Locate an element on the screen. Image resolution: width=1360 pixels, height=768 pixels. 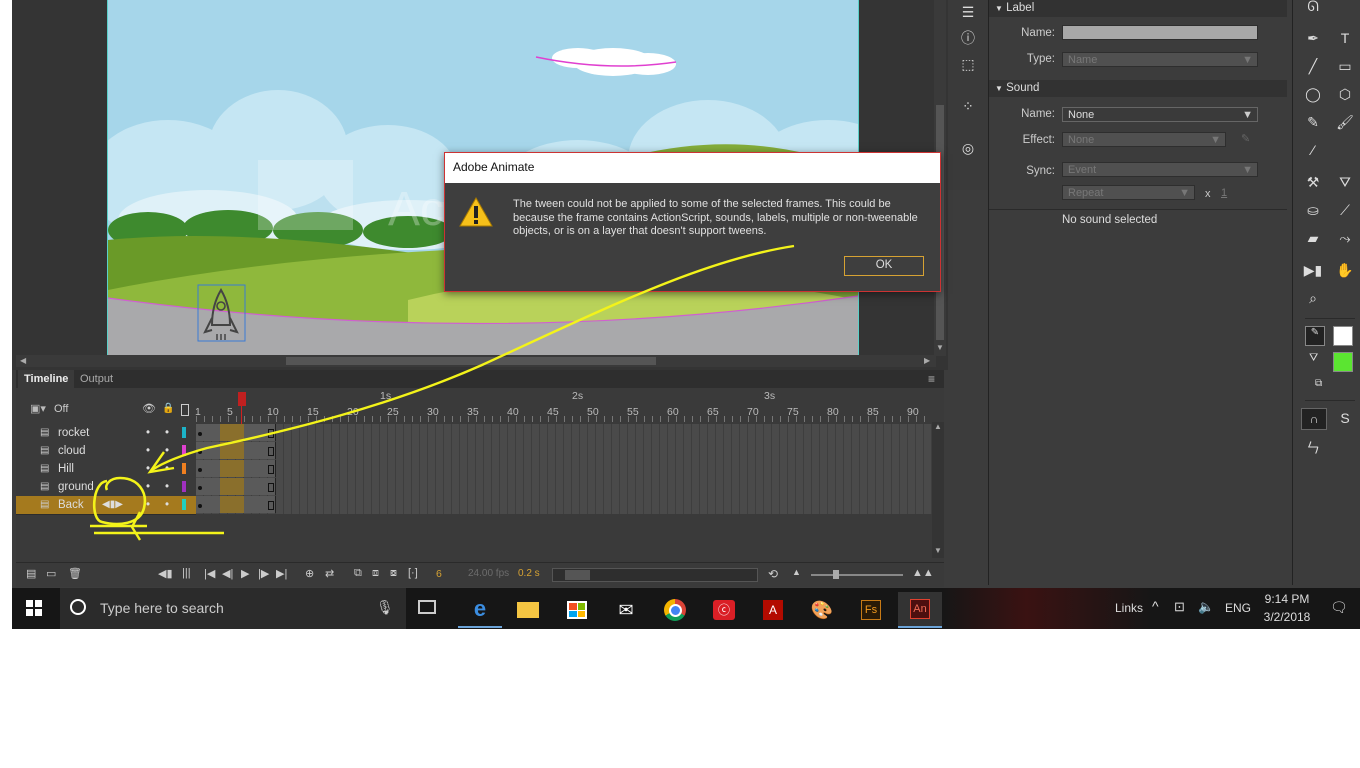
panel-icon-strip: ☰ ⓘ ⬚ ⁘ ◎ is located at coordinates (968, 95).